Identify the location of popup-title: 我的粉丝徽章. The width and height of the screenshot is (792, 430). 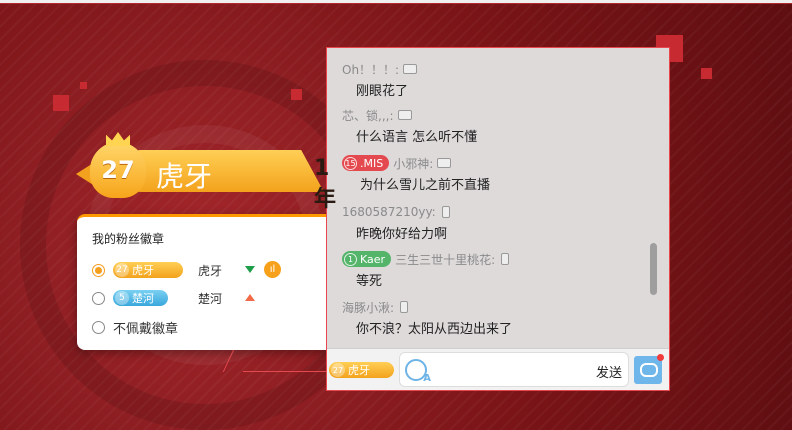
(128, 239).